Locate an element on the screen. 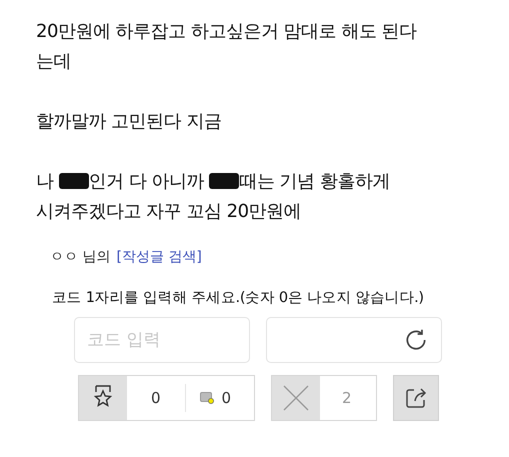  post-text: 시켜주겠다고 자꾸 꼬심 20만원에 is located at coordinates (169, 211).